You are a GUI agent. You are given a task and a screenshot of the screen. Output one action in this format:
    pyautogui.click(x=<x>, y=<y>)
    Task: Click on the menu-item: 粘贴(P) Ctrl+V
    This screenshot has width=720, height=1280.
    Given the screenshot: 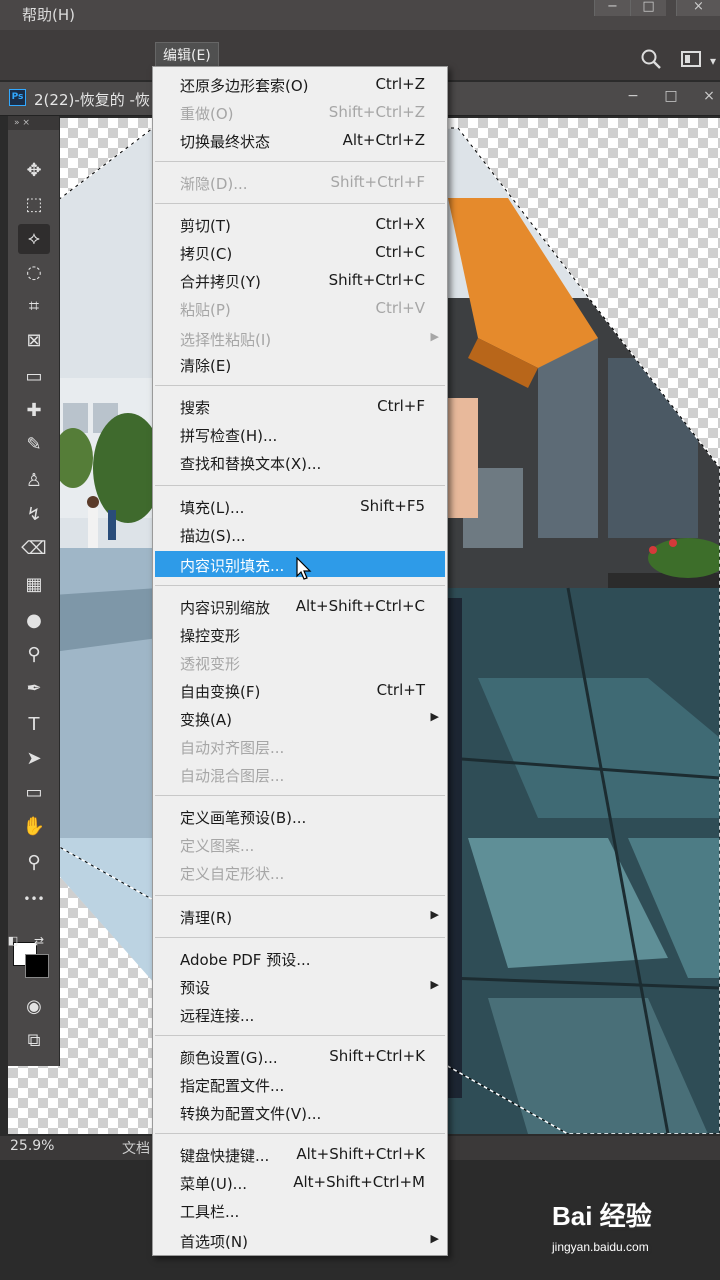 What is the action you would take?
    pyautogui.click(x=300, y=308)
    